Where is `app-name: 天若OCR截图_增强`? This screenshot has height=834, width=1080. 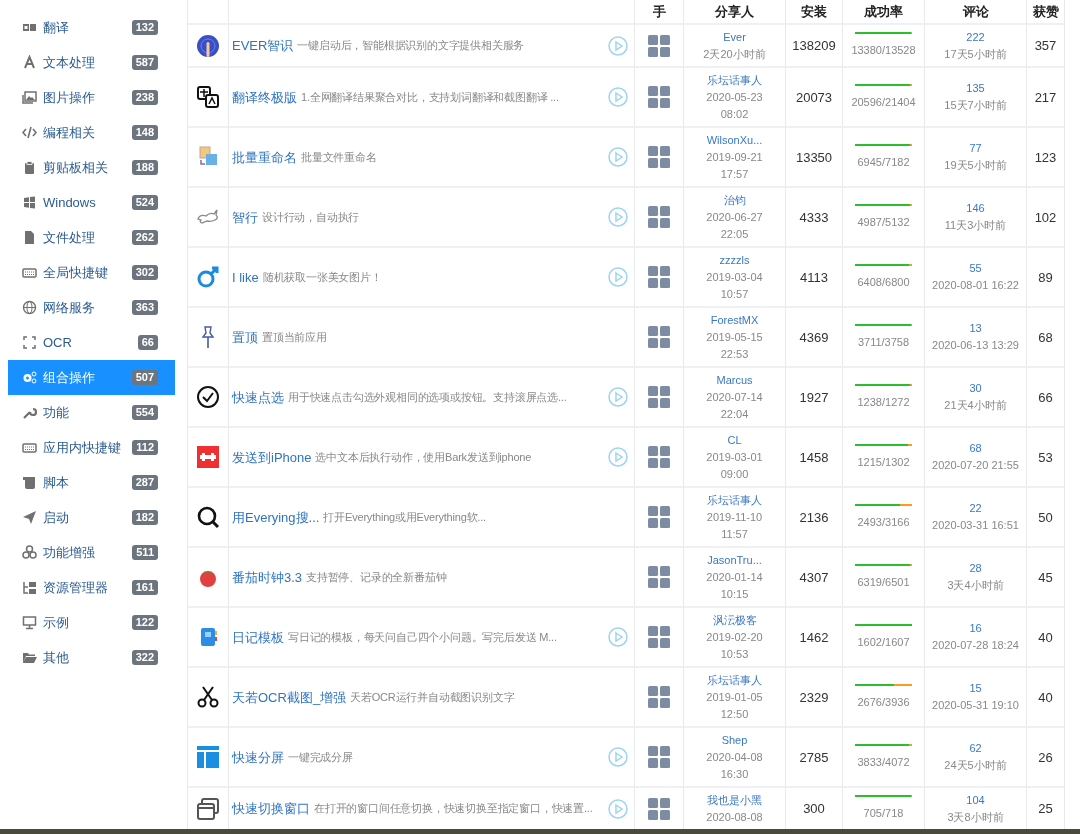
app-name: 天若OCR截图_增强 is located at coordinates (289, 697).